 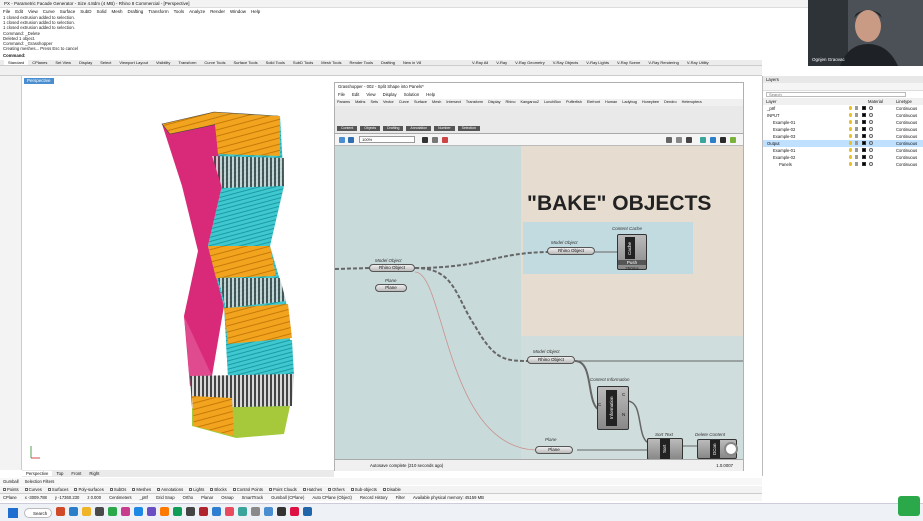 I want to click on vray-tab-3: V-Ray Objects, so click(x=566, y=62).